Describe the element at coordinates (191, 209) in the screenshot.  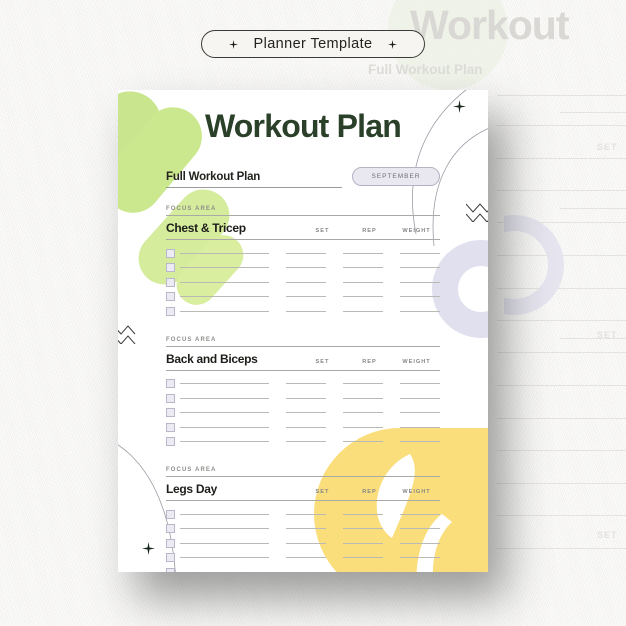
I see `focus-area-label: FOCUS AREA` at that location.